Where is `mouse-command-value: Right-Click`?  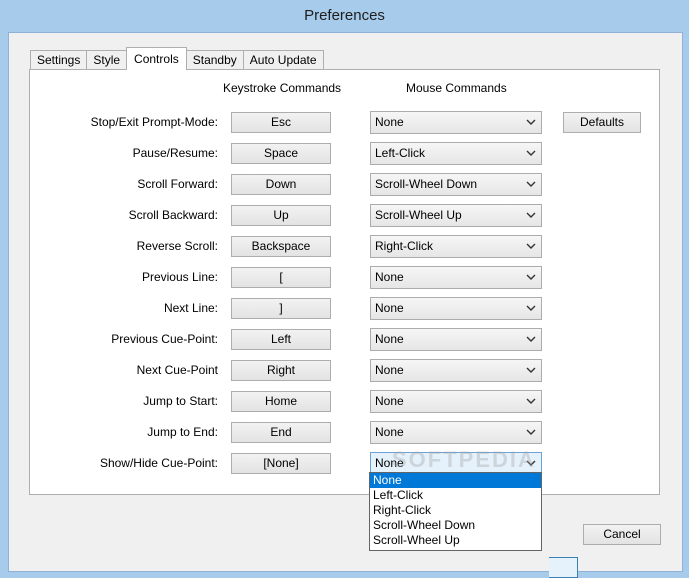 mouse-command-value: Right-Click is located at coordinates (404, 246).